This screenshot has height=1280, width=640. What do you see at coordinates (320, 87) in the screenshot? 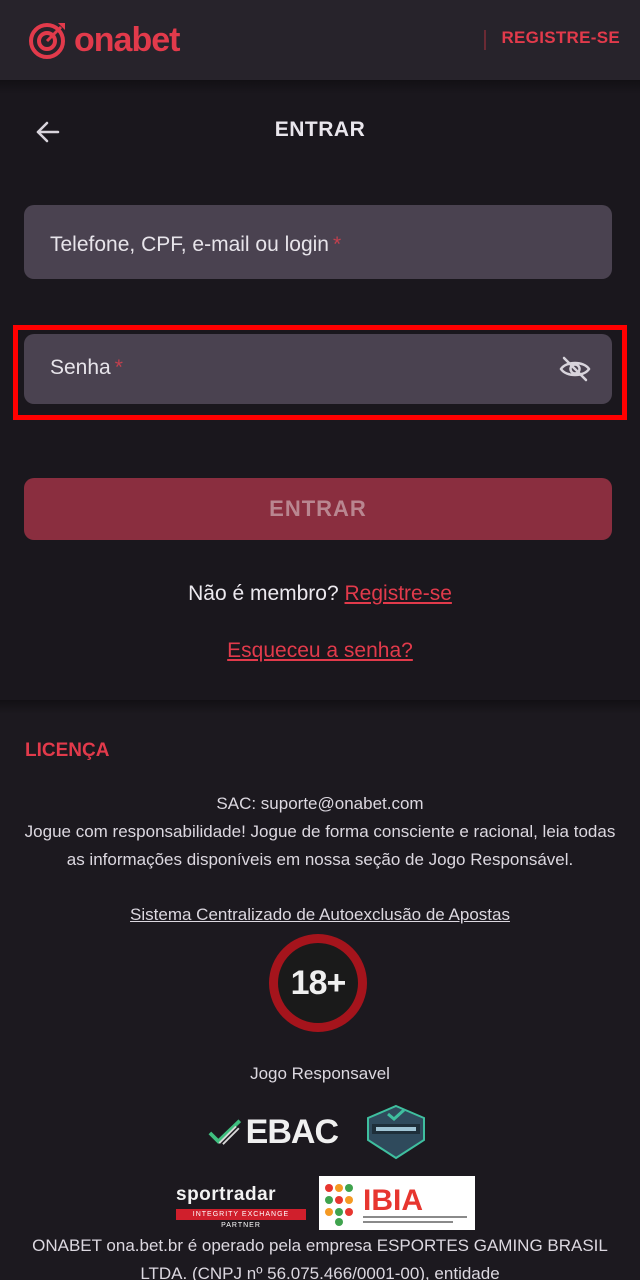
I see `header-shadow` at bounding box center [320, 87].